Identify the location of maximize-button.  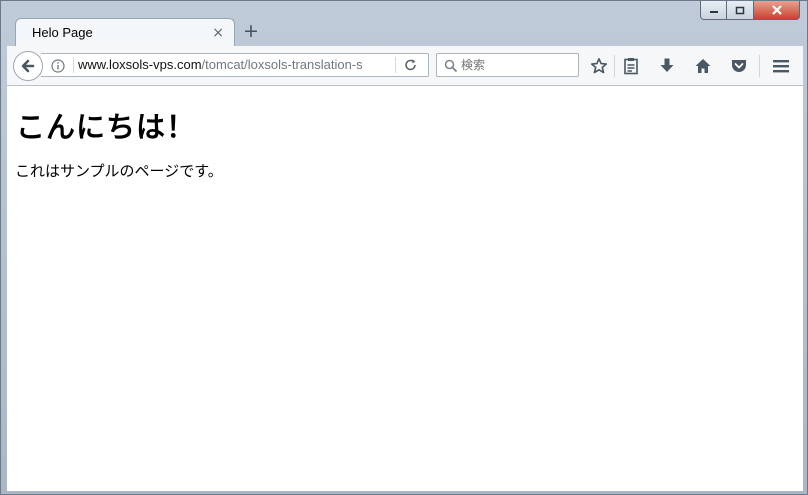
(740, 10).